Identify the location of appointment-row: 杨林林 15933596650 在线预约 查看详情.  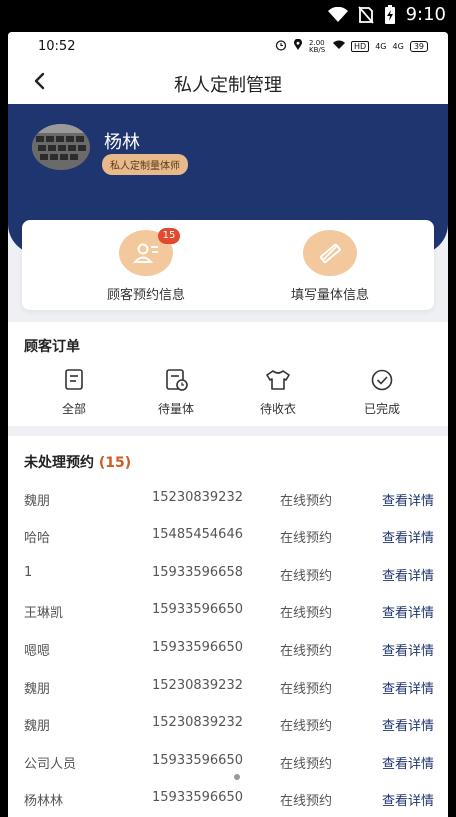
(228, 798).